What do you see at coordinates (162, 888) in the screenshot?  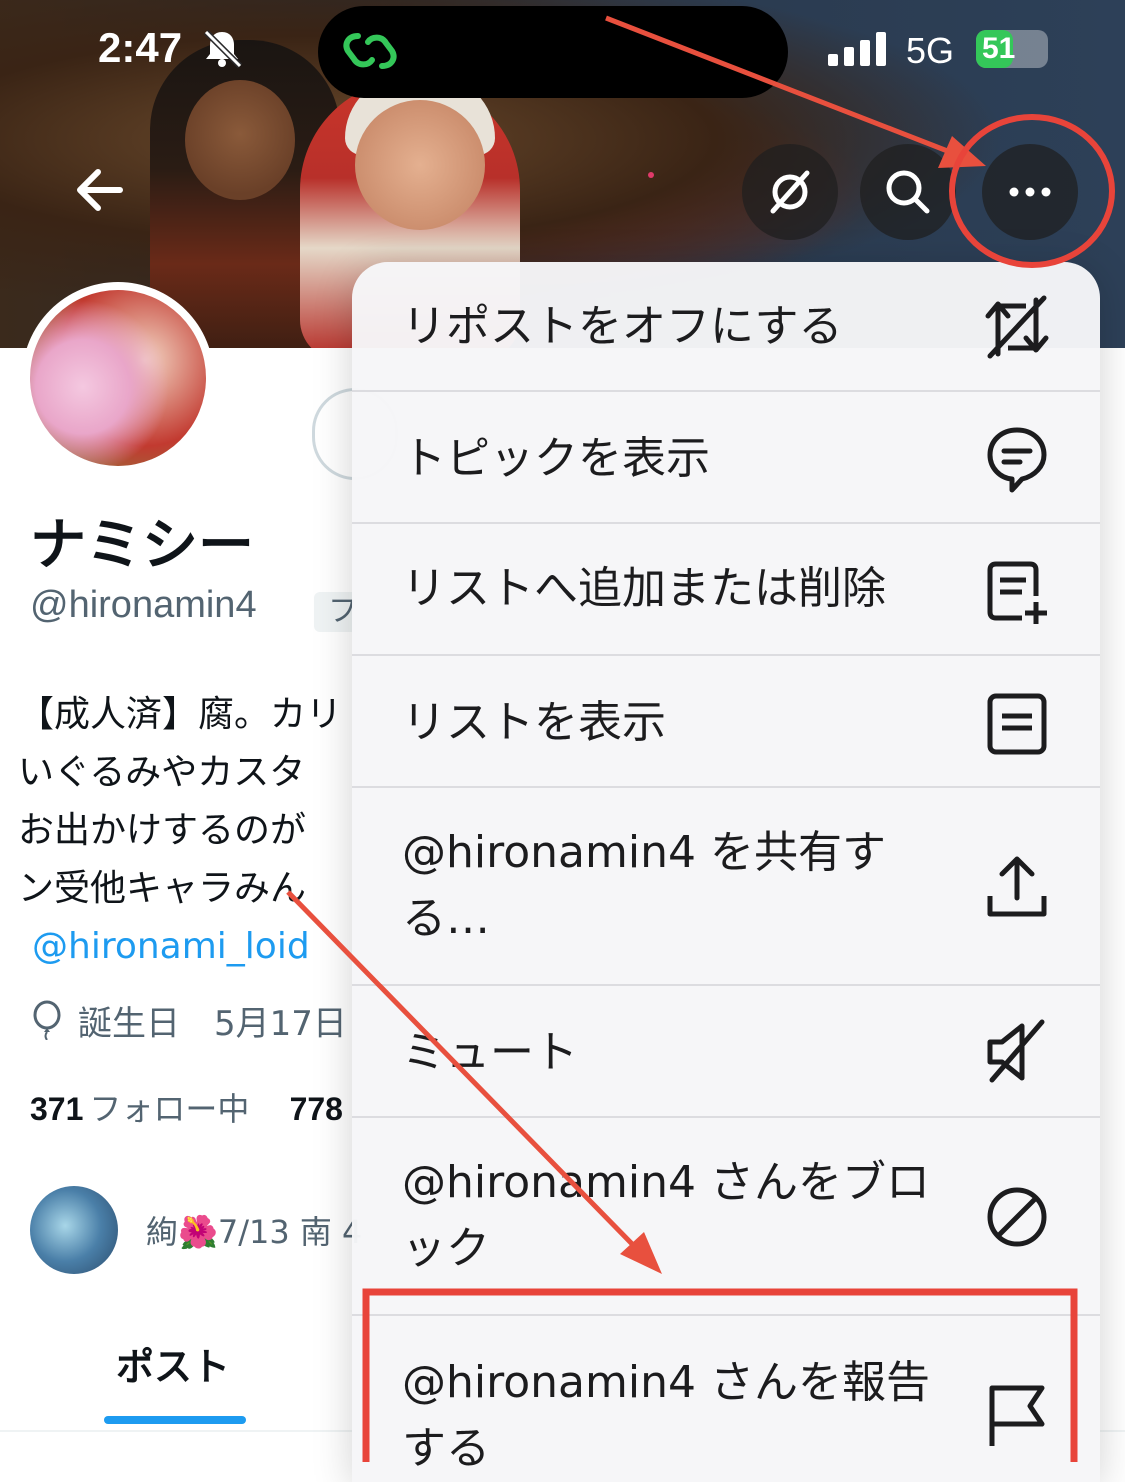 I see `bio-line: ン受他キャラみん` at bounding box center [162, 888].